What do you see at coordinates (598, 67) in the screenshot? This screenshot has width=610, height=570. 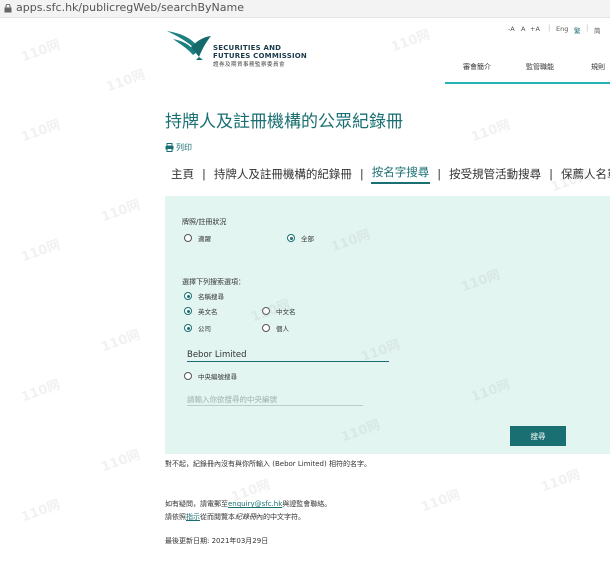 I see `nav-rules: 規則` at bounding box center [598, 67].